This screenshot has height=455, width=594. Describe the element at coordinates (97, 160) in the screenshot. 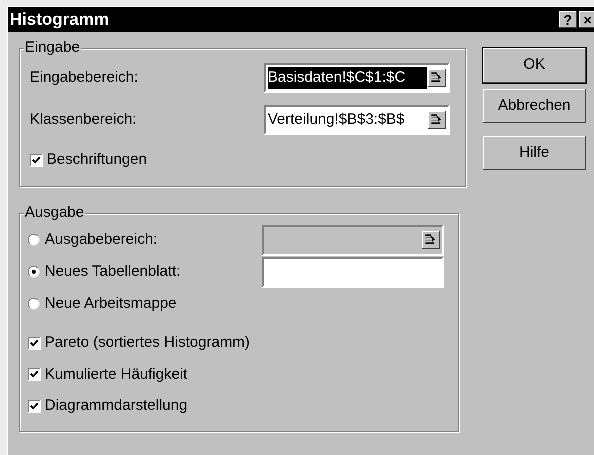

I see `checkbox-label: Beschriftungen` at that location.